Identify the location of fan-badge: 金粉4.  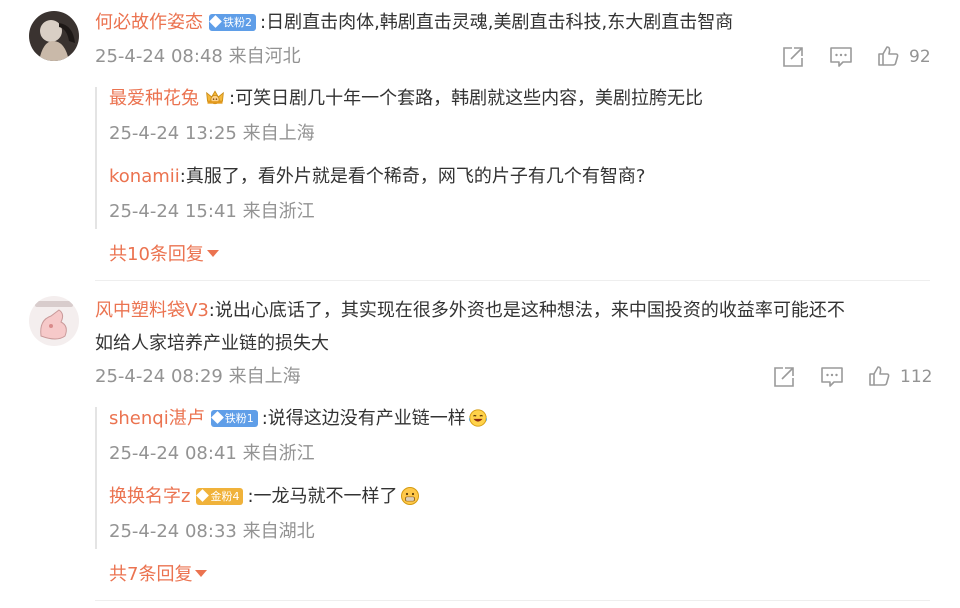
(220, 496).